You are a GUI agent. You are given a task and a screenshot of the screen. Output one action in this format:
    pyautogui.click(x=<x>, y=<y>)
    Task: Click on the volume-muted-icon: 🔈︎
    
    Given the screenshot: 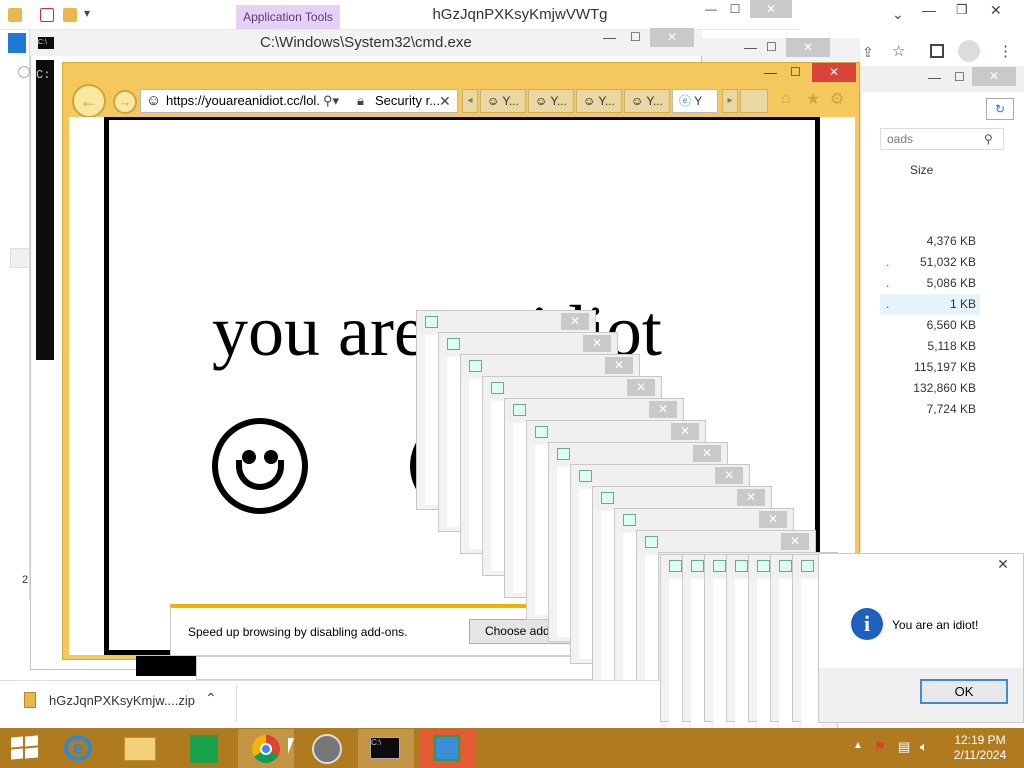 What is the action you would take?
    pyautogui.click(x=928, y=747)
    